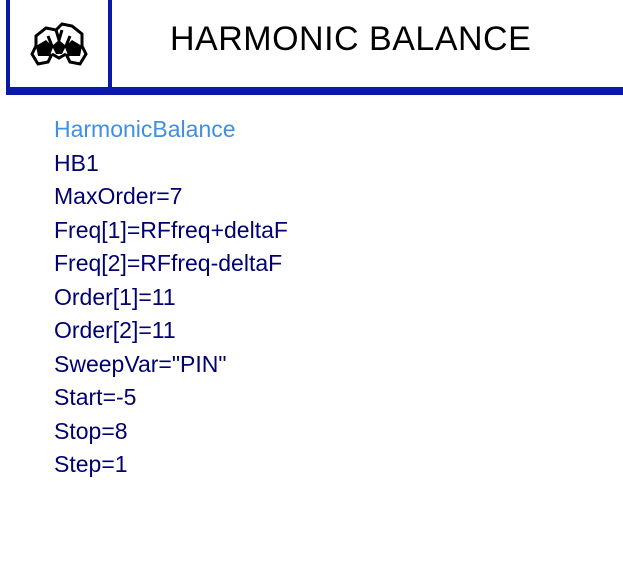 The height and width of the screenshot is (561, 623). What do you see at coordinates (171, 130) in the screenshot?
I see `component-type-label: HarmonicBalance` at bounding box center [171, 130].